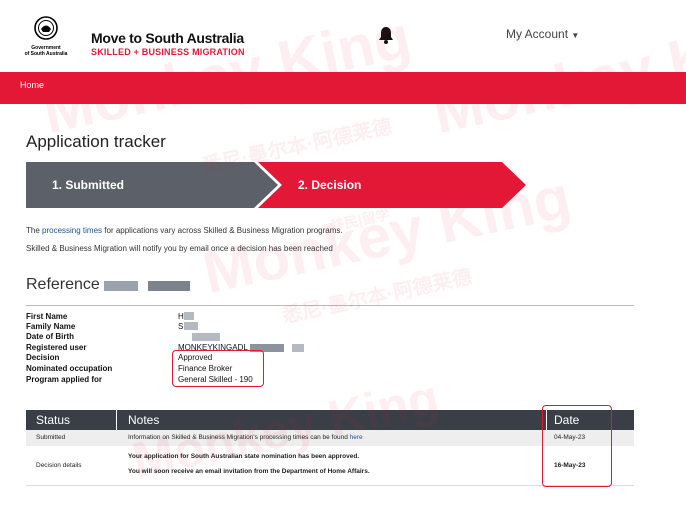  Describe the element at coordinates (218, 368) in the screenshot. I see `highlight-decision-box` at that location.